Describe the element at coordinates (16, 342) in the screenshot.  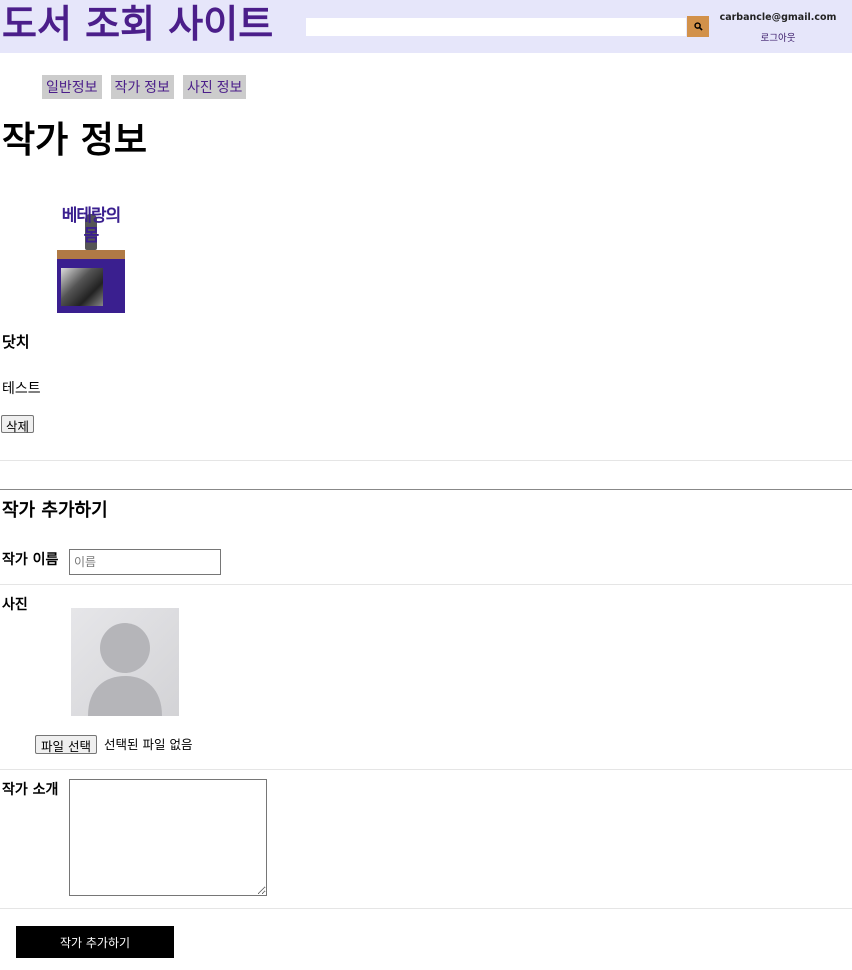
I see `author-name: 닷치` at that location.